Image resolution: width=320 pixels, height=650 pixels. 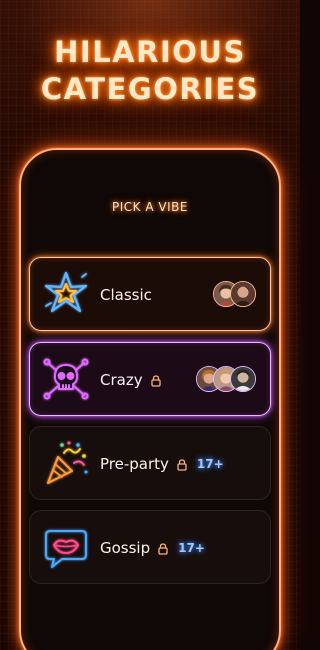 What do you see at coordinates (66, 379) in the screenshot?
I see `skull-crossbones-icon` at bounding box center [66, 379].